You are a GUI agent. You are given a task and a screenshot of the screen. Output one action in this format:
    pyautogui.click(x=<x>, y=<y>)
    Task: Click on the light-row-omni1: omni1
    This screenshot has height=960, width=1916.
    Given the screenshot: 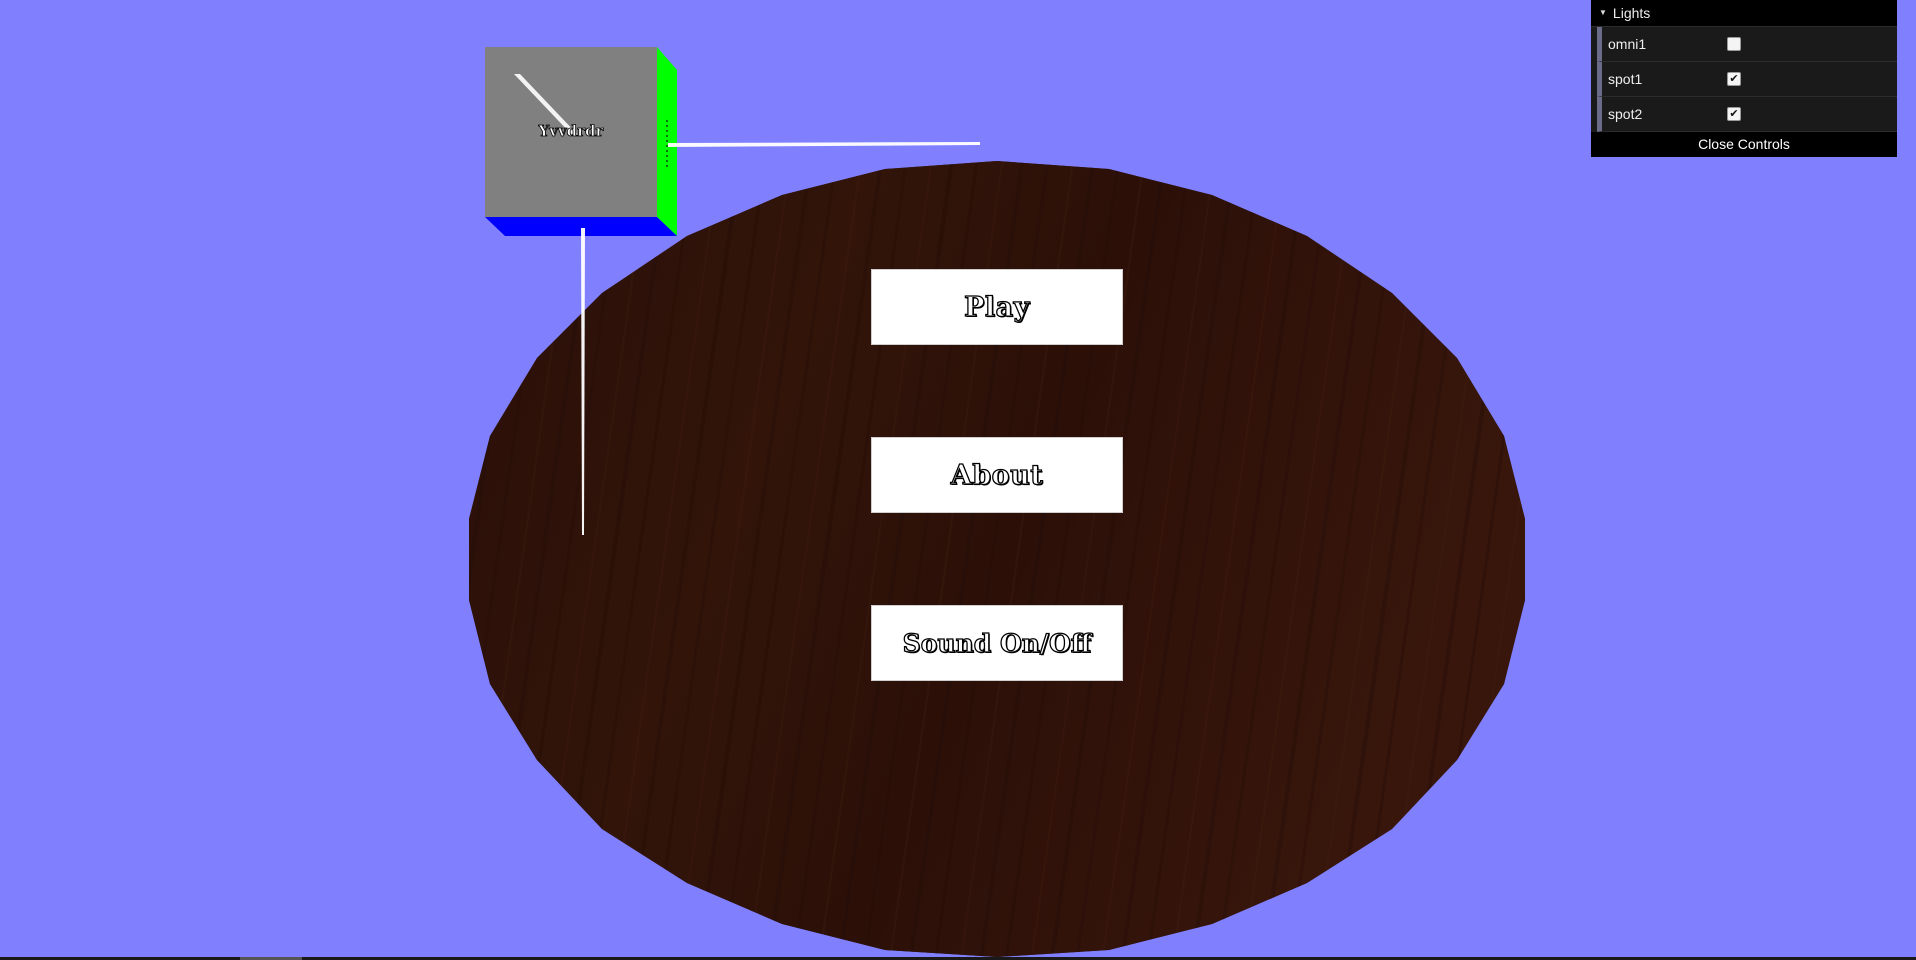 What is the action you would take?
    pyautogui.click(x=1747, y=44)
    